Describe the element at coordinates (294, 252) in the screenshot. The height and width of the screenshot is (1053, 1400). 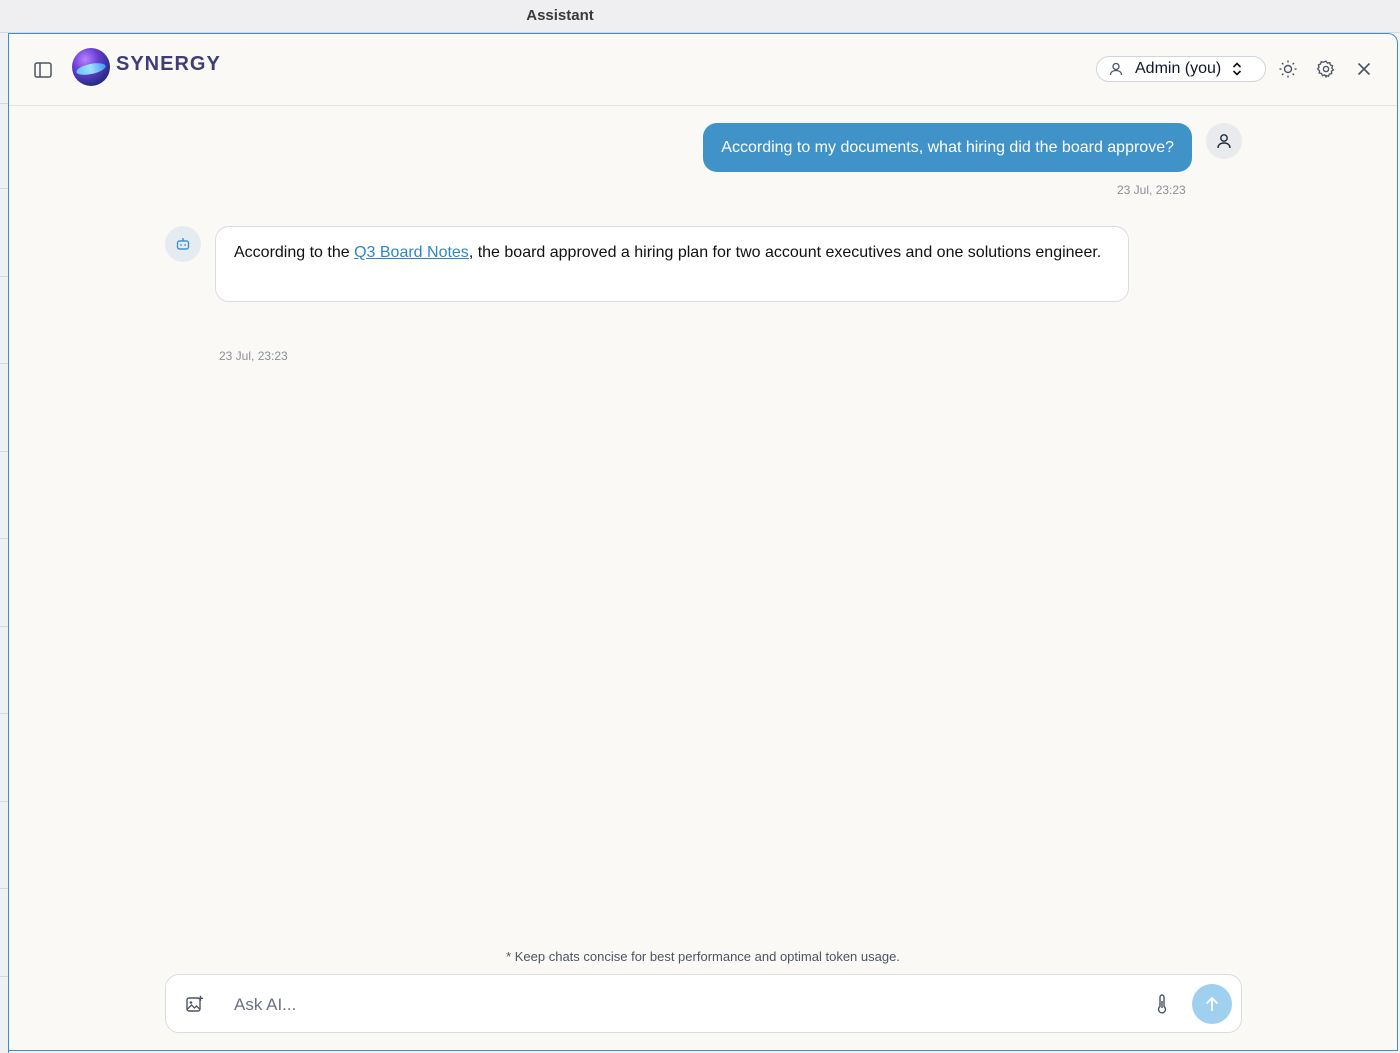
I see `assistant-text-before: According to the` at that location.